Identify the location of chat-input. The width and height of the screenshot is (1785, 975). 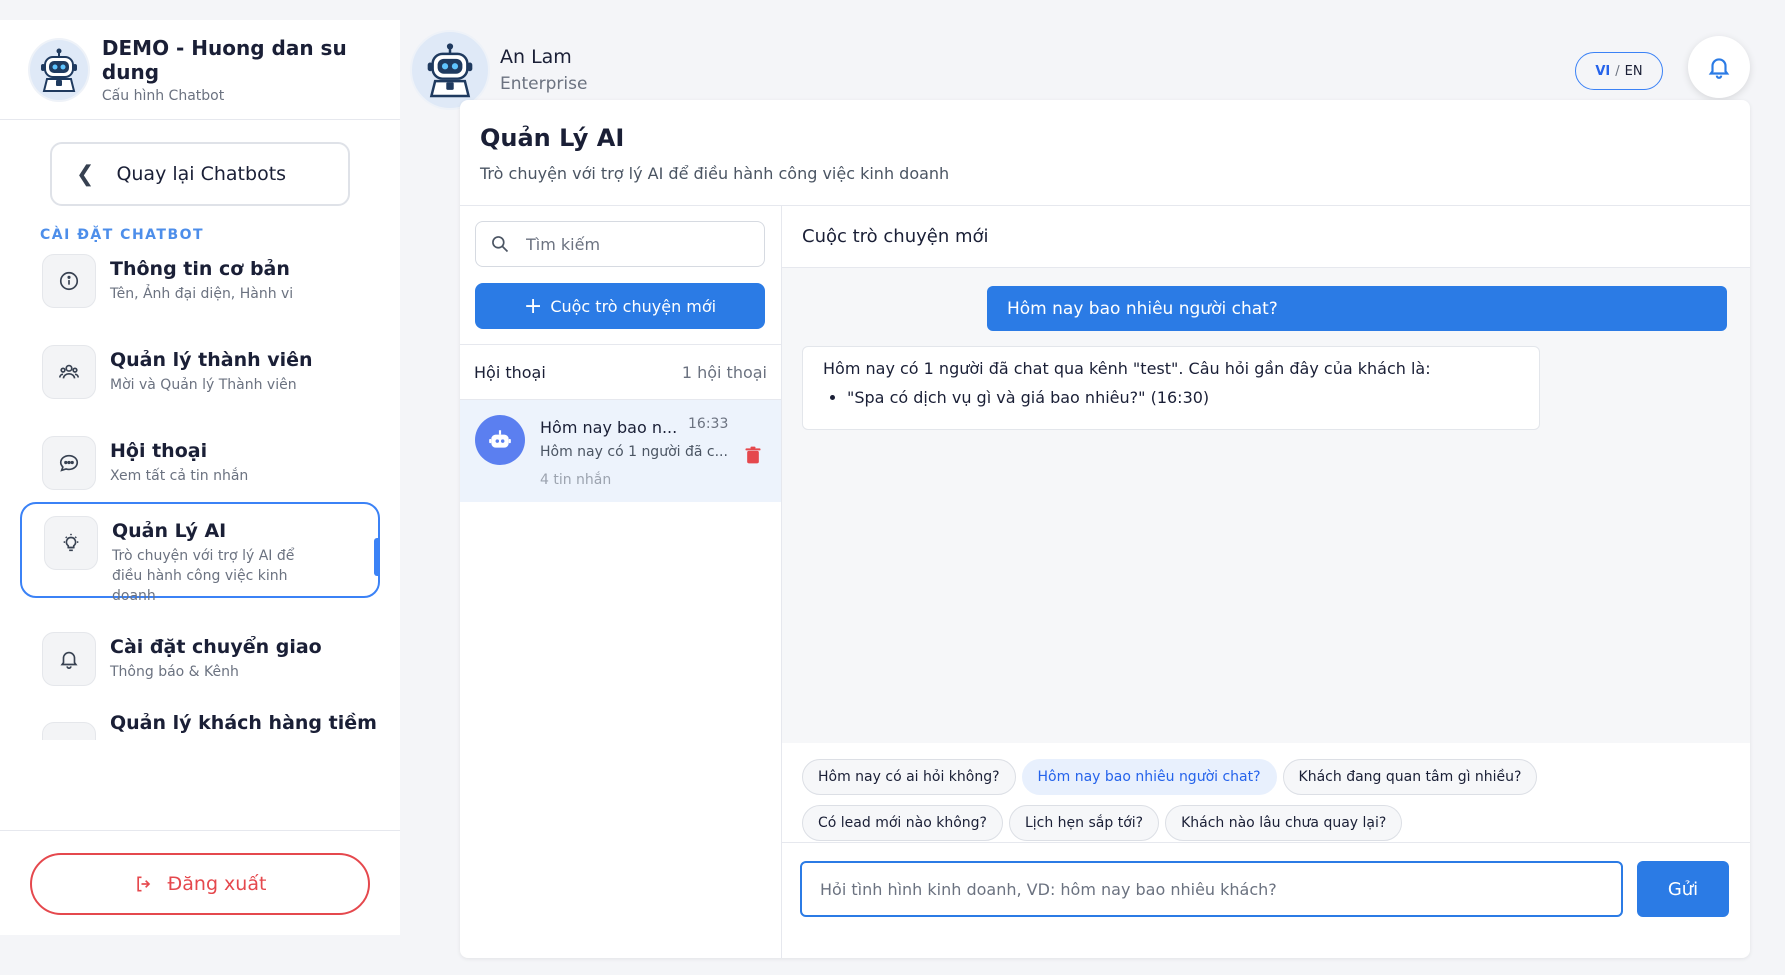
(1211, 889).